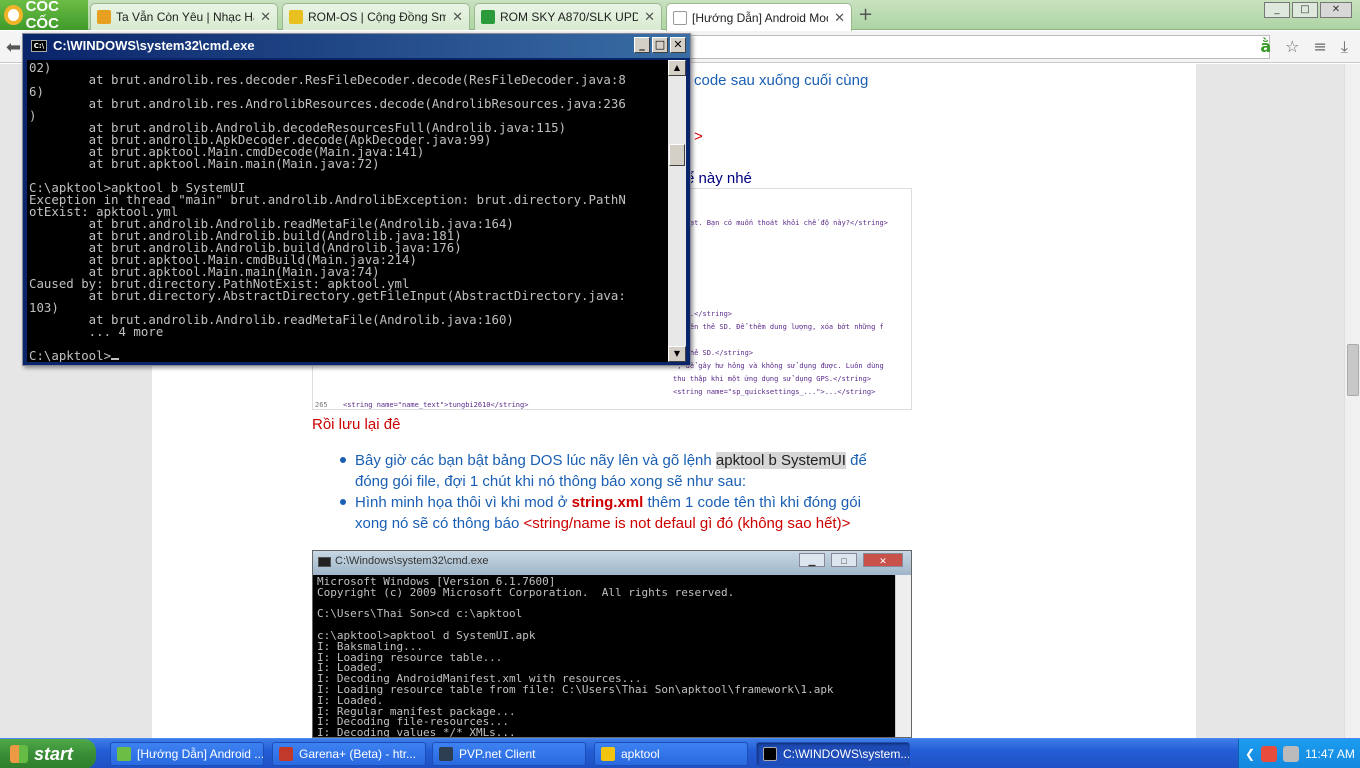 This screenshot has height=768, width=1360. I want to click on article-line: ể này nhé, so click(719, 178).